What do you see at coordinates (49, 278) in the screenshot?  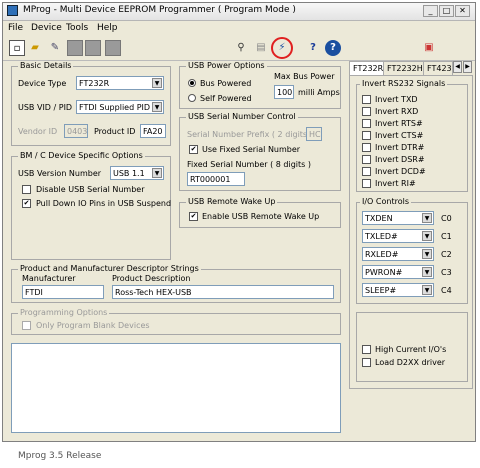 I see `manufacturer-label: Manufacturer` at bounding box center [49, 278].